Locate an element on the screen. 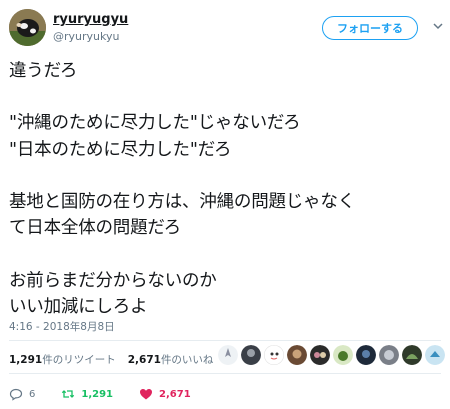 This screenshot has width=450, height=409. like-stat: 2,671件のいいね is located at coordinates (171, 359).